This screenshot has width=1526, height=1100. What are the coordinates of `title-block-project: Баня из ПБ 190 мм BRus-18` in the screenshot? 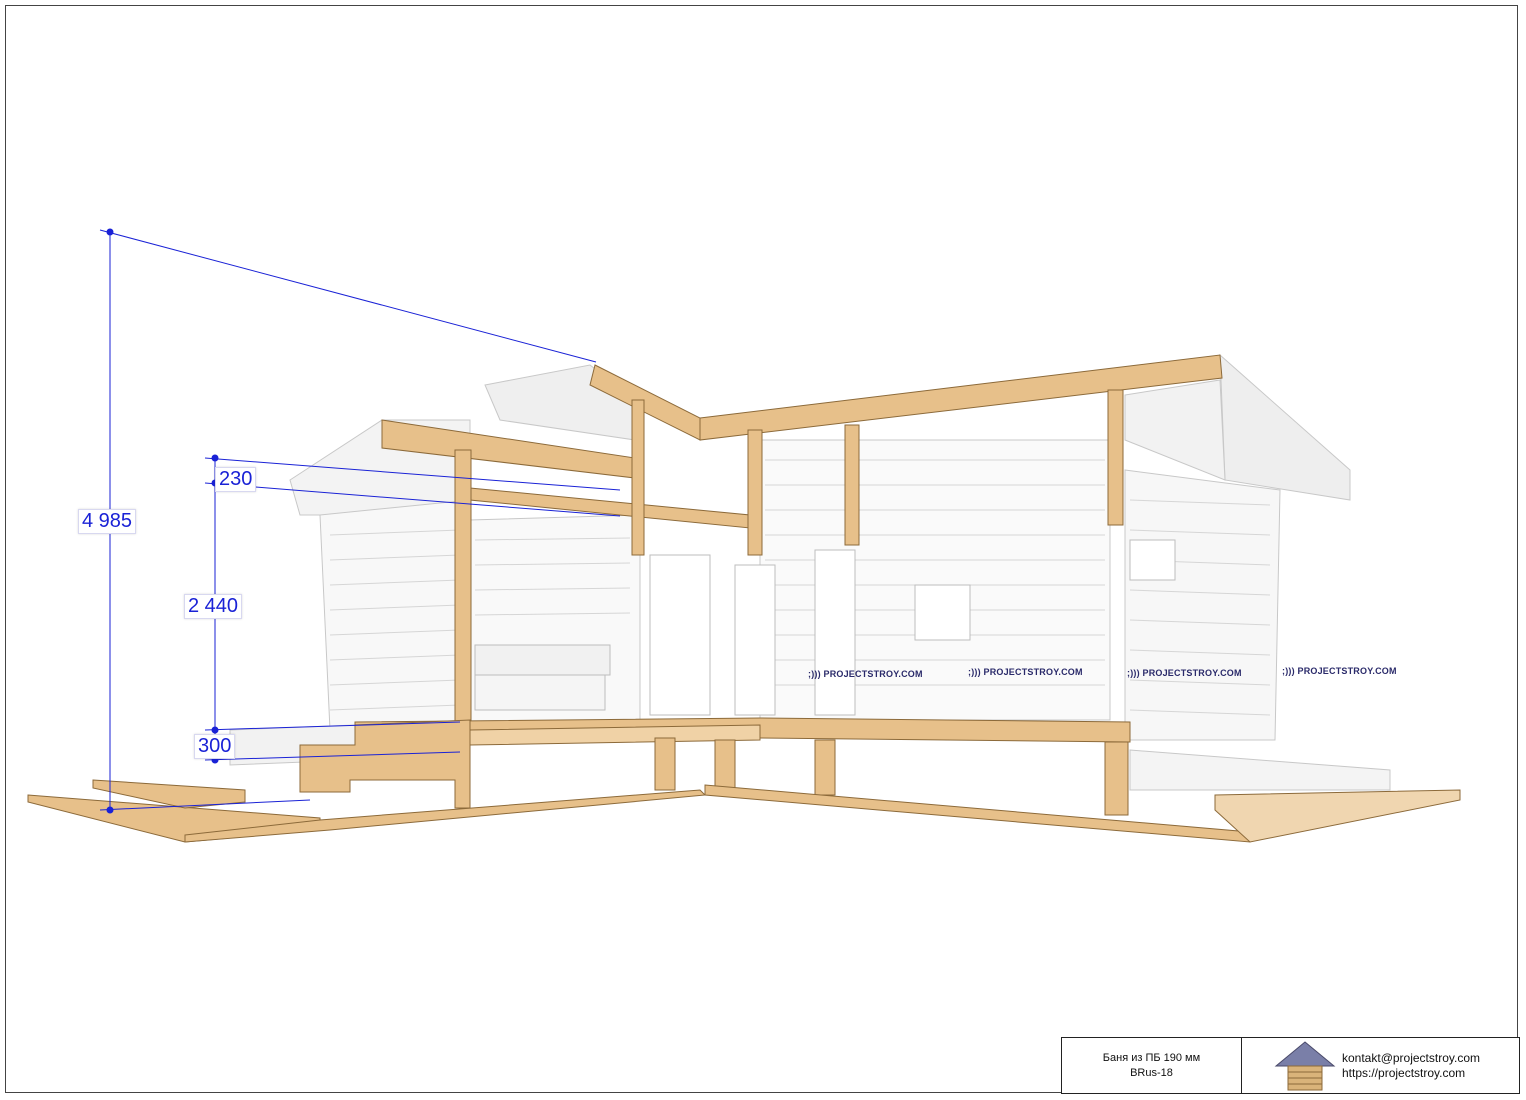 It's located at (1152, 1065).